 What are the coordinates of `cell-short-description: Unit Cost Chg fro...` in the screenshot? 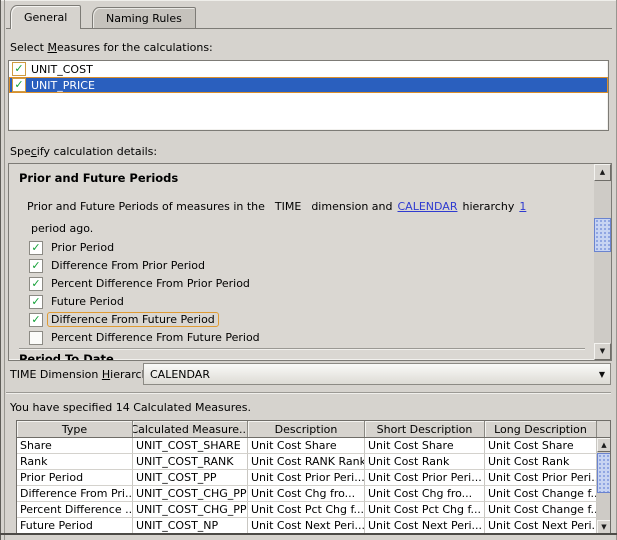 It's located at (425, 494).